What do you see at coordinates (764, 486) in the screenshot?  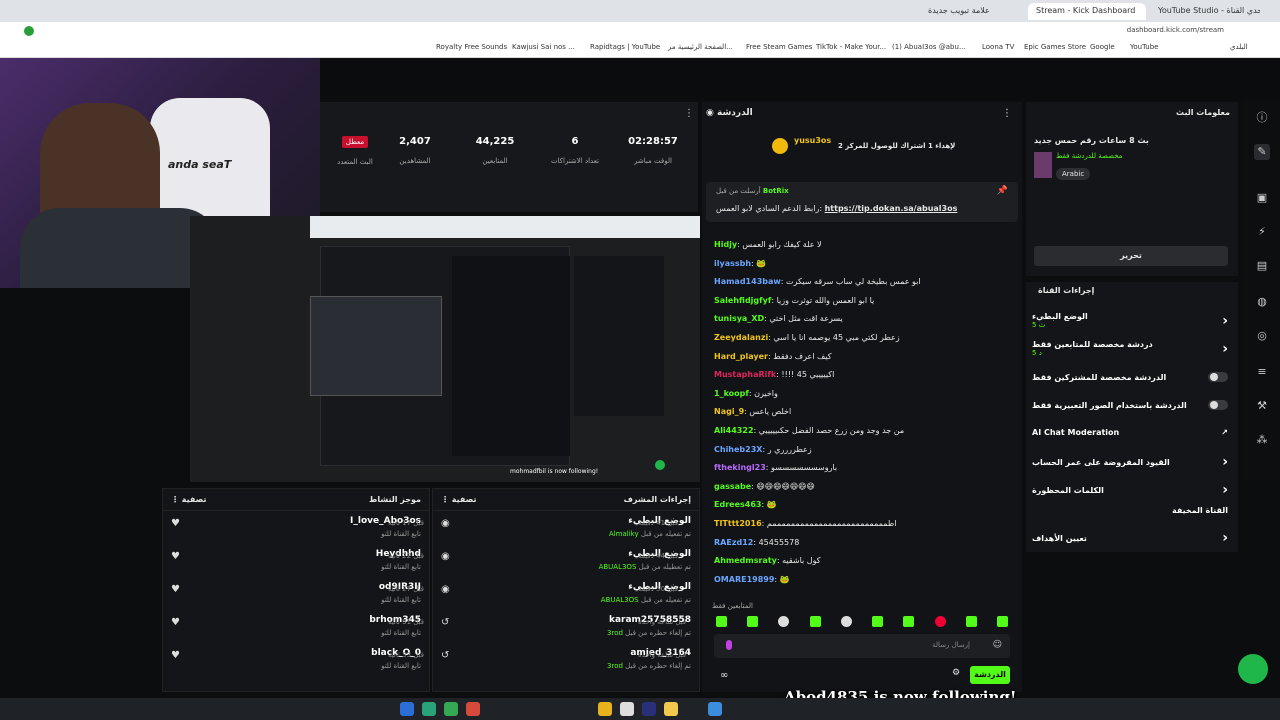 I see `chat-message: gassabe: 😄😄😄😄😄😄😄` at bounding box center [764, 486].